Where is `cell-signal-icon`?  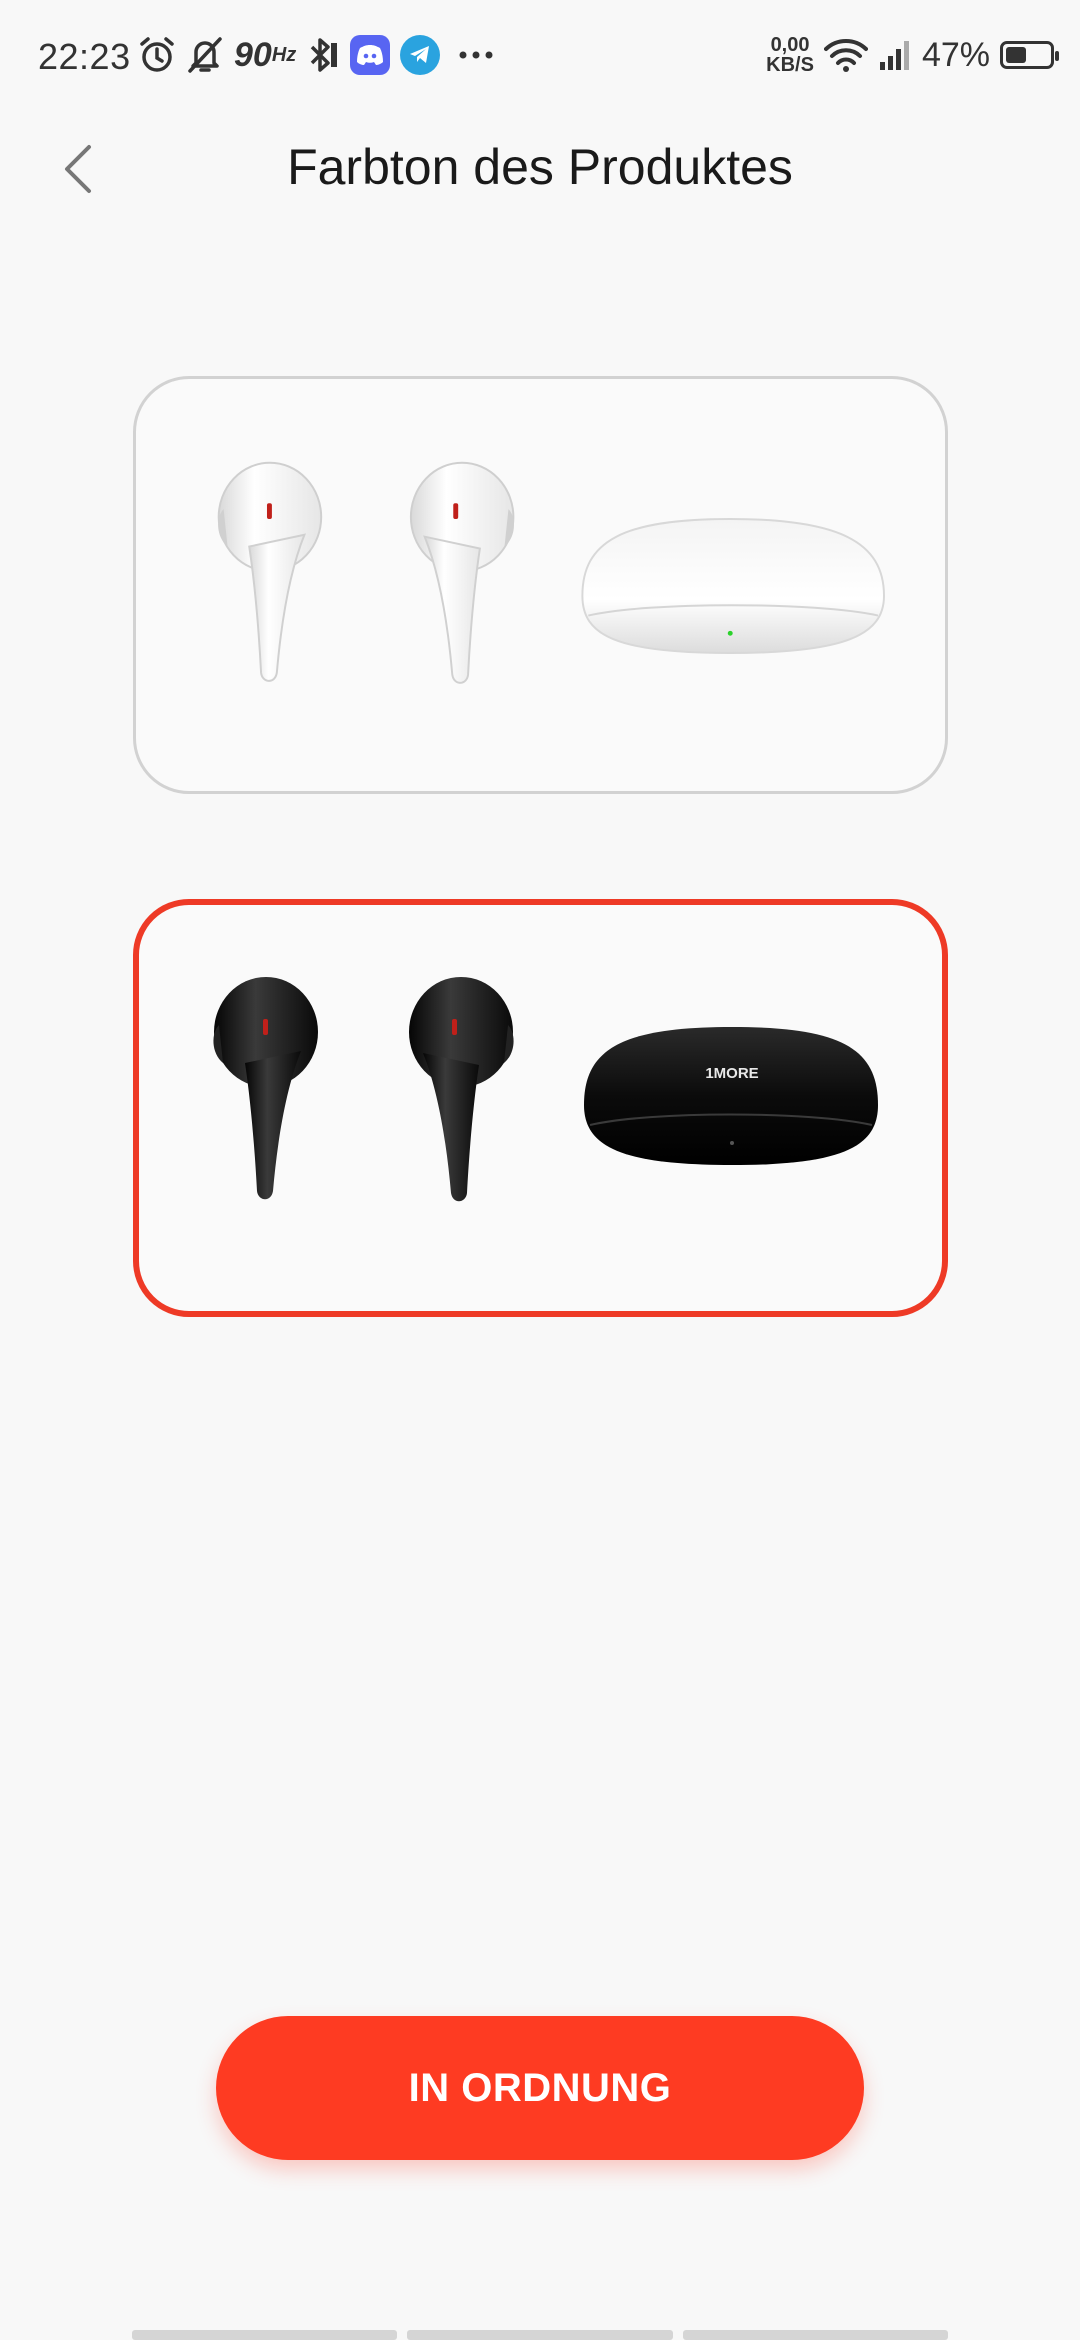 cell-signal-icon is located at coordinates (895, 55).